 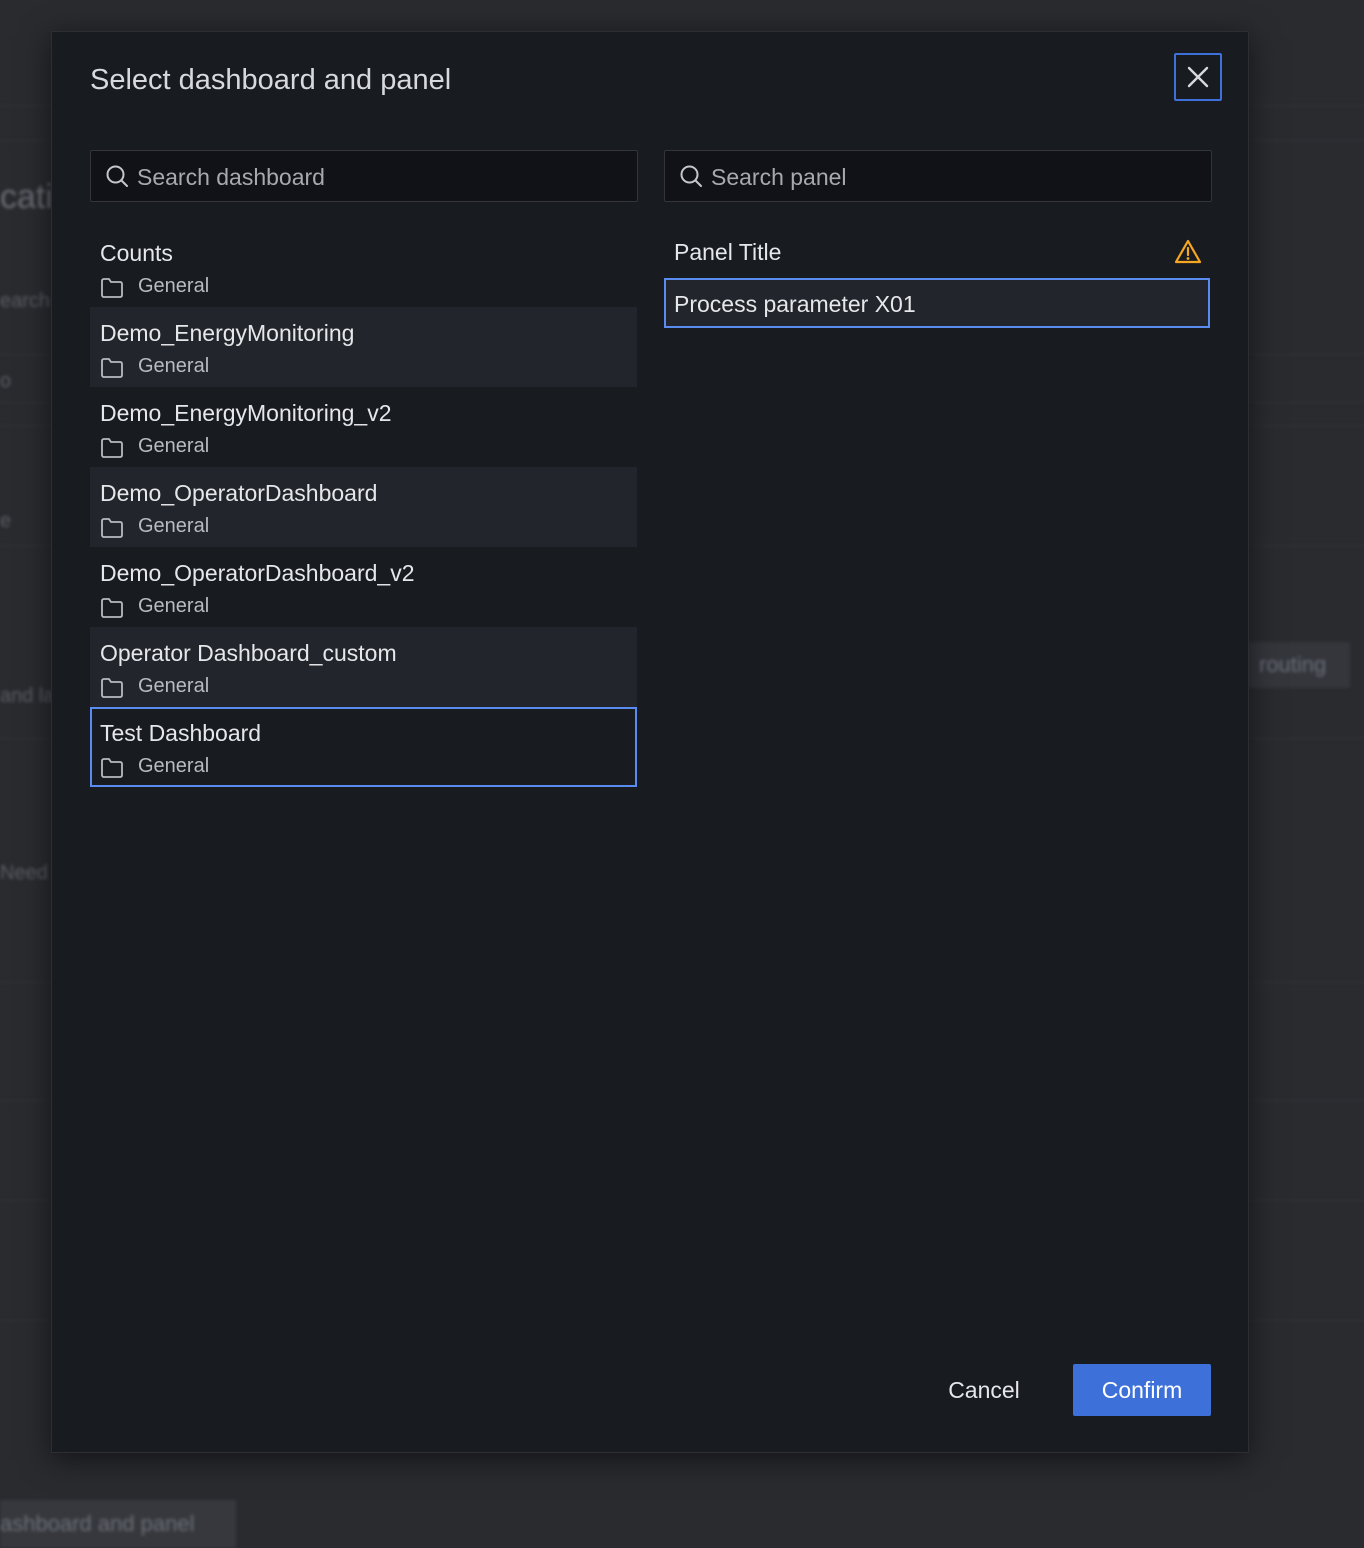 What do you see at coordinates (1293, 665) in the screenshot?
I see `bg-routing-chip: routing` at bounding box center [1293, 665].